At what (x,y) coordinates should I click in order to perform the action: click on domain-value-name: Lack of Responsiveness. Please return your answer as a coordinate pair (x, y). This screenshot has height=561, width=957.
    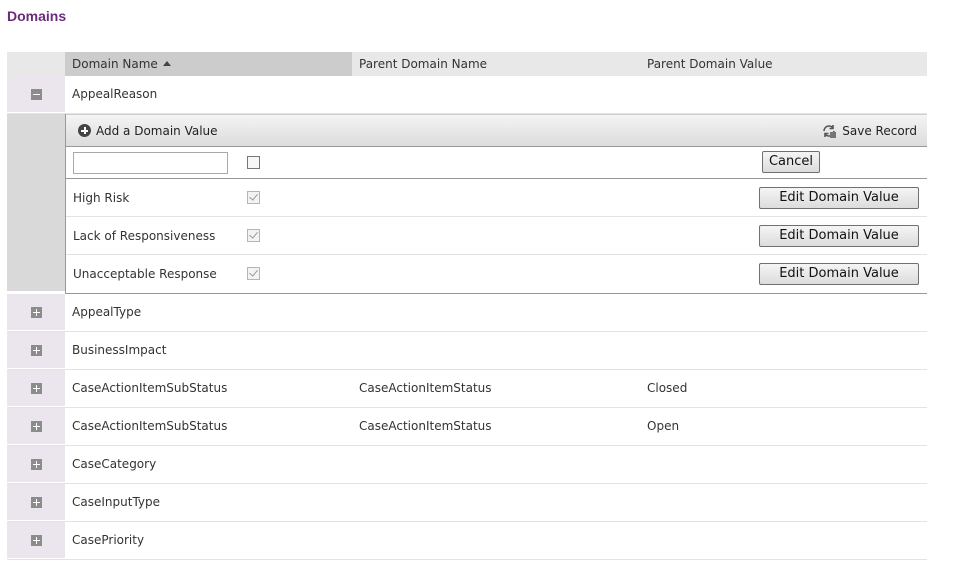
    Looking at the image, I should click on (144, 235).